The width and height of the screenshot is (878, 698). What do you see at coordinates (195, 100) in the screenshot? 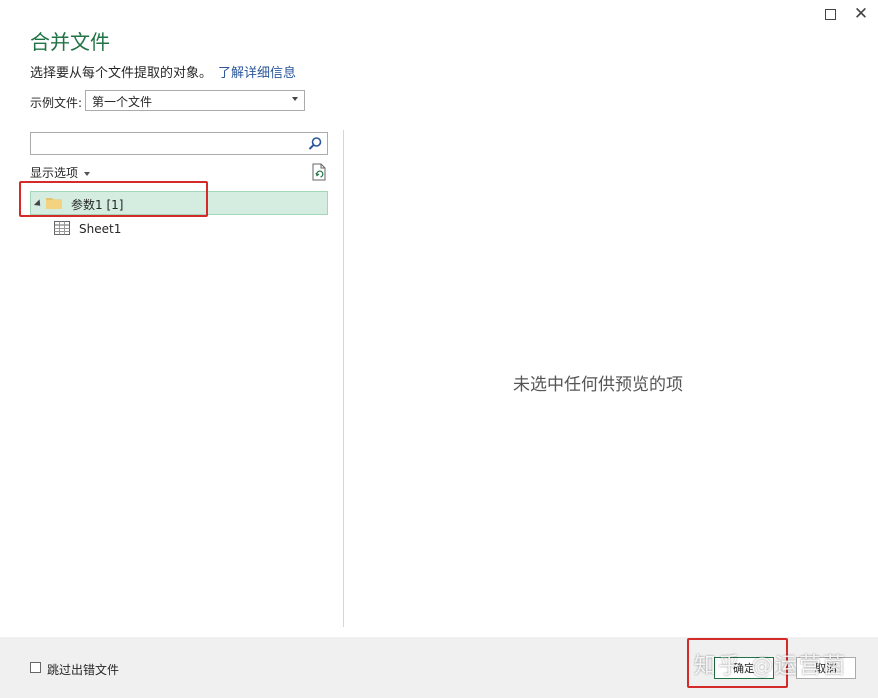
I see `sample-file-dropdown: 第一个文件` at bounding box center [195, 100].